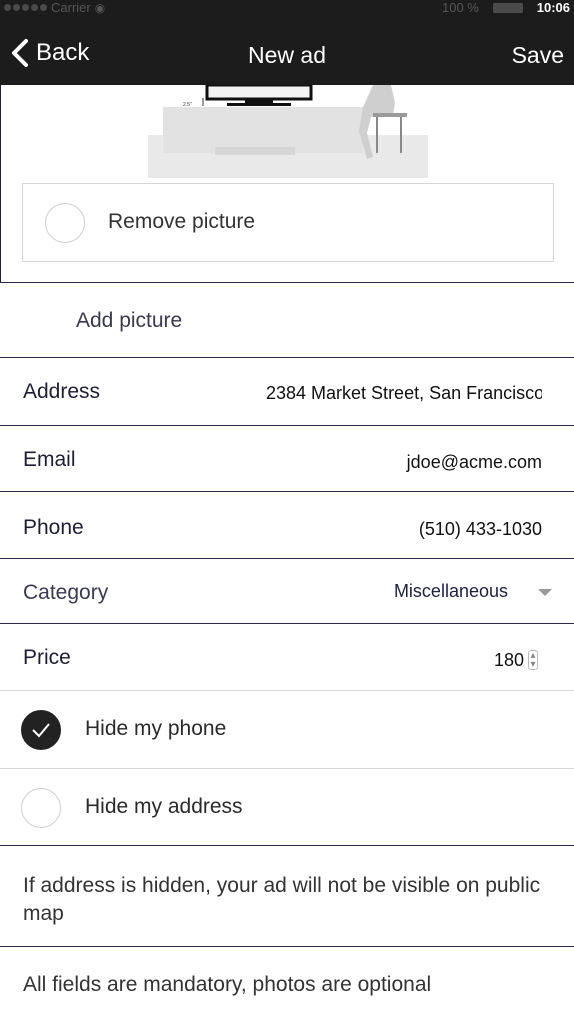 The width and height of the screenshot is (574, 1020). Describe the element at coordinates (182, 221) in the screenshot. I see `remove-picture-label: Remove picture` at that location.